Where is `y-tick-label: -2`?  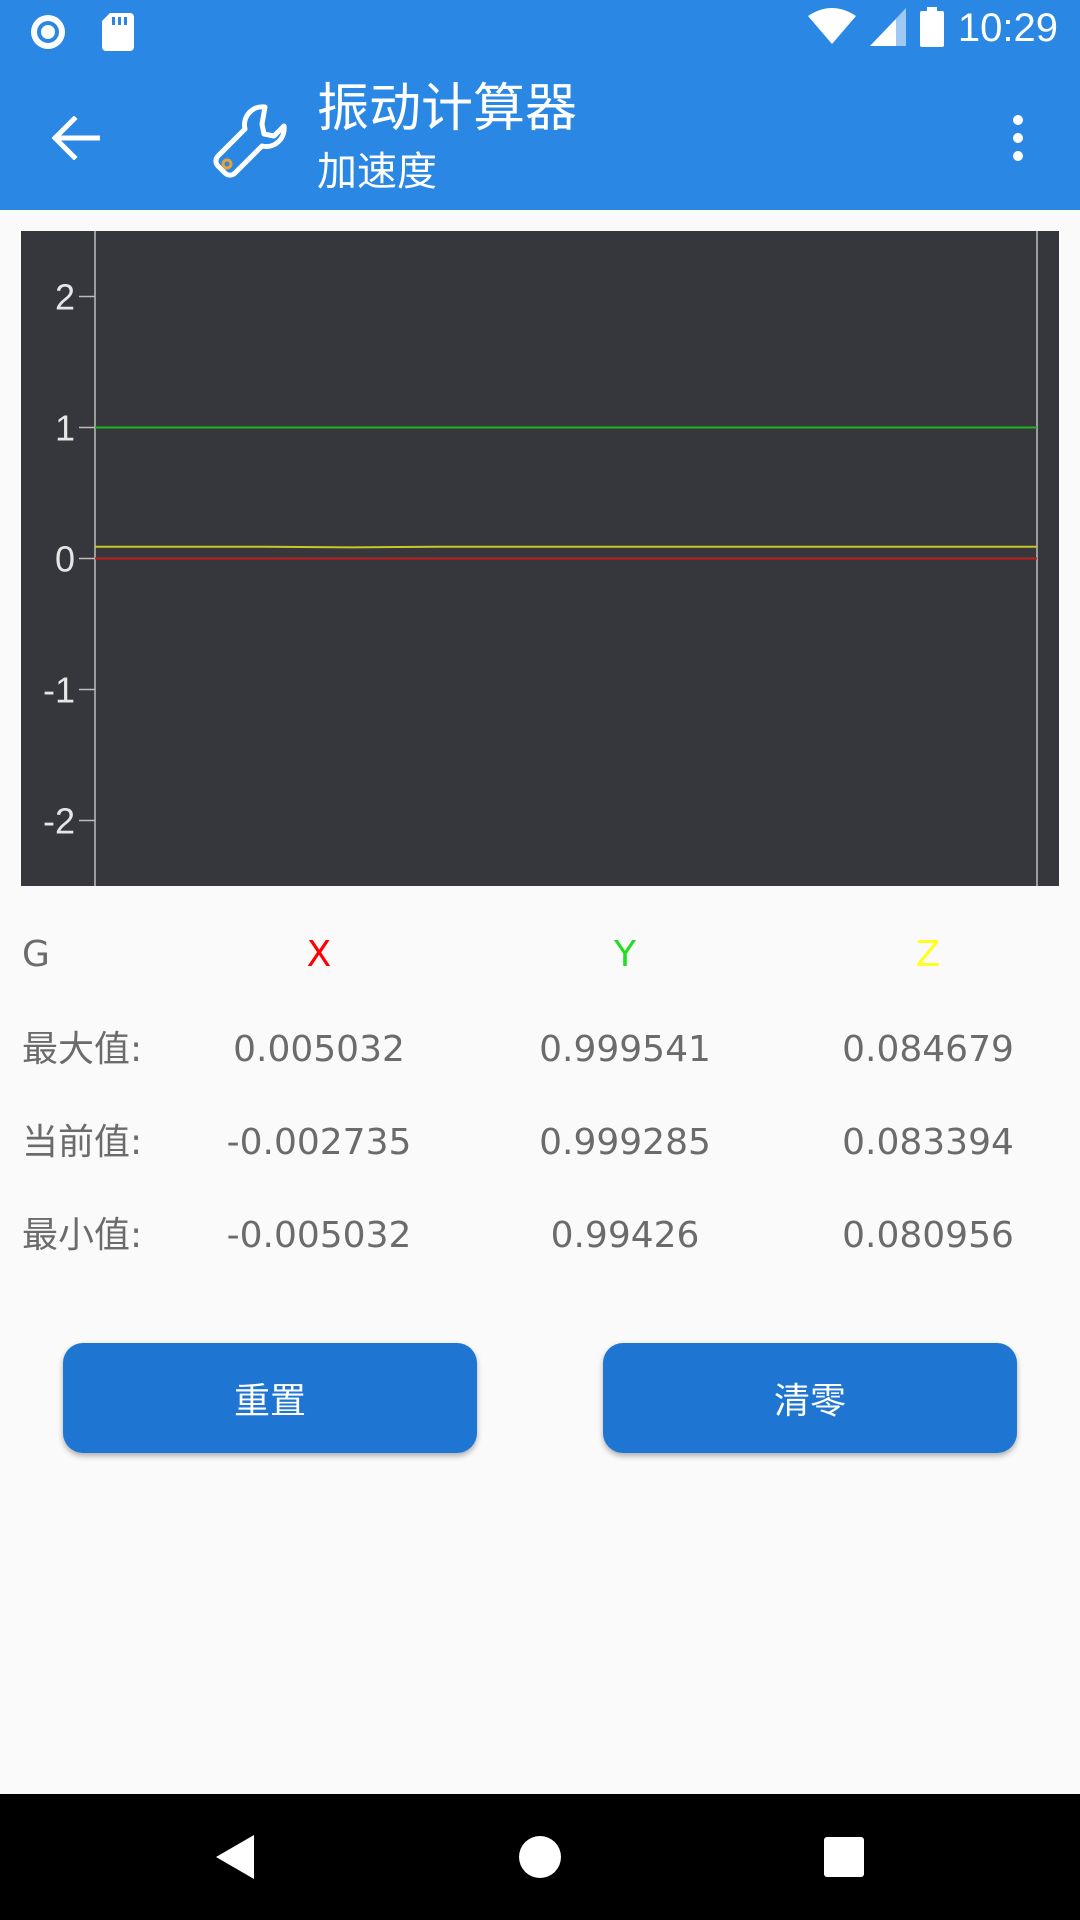
y-tick-label: -2 is located at coordinates (59, 821).